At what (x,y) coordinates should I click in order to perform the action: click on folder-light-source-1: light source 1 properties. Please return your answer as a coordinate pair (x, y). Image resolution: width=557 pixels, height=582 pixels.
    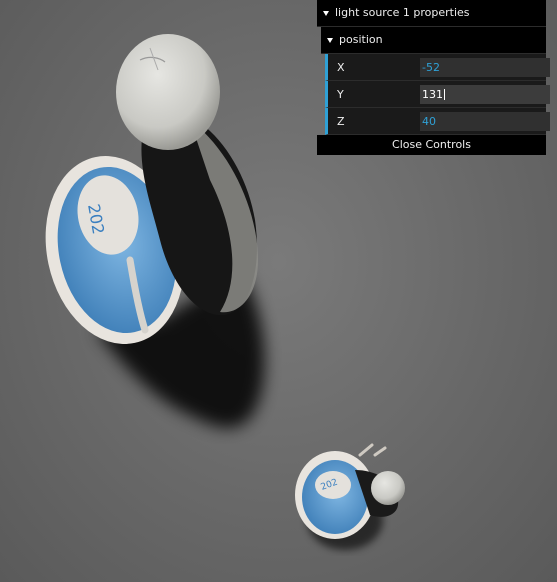
    Looking at the image, I should click on (431, 13).